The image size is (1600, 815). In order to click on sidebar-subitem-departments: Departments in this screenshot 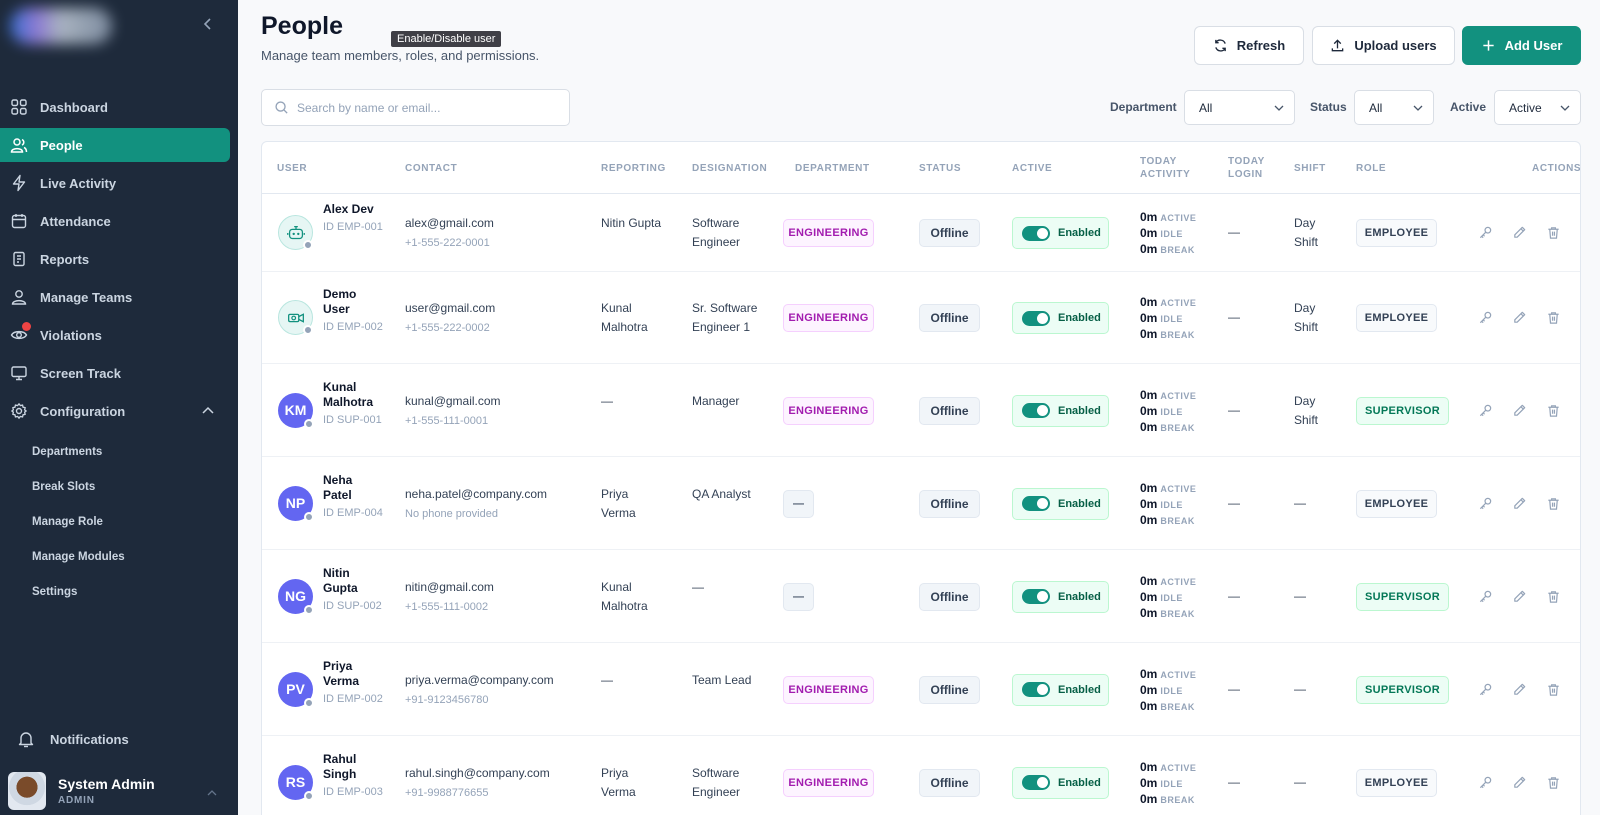, I will do `click(67, 452)`.